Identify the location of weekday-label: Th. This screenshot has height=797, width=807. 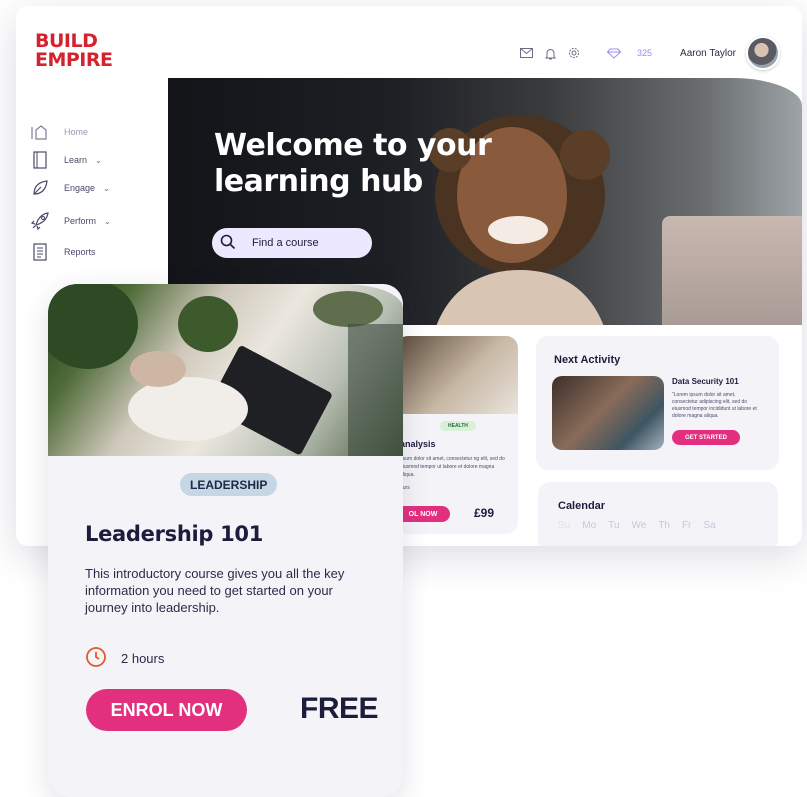
(664, 525).